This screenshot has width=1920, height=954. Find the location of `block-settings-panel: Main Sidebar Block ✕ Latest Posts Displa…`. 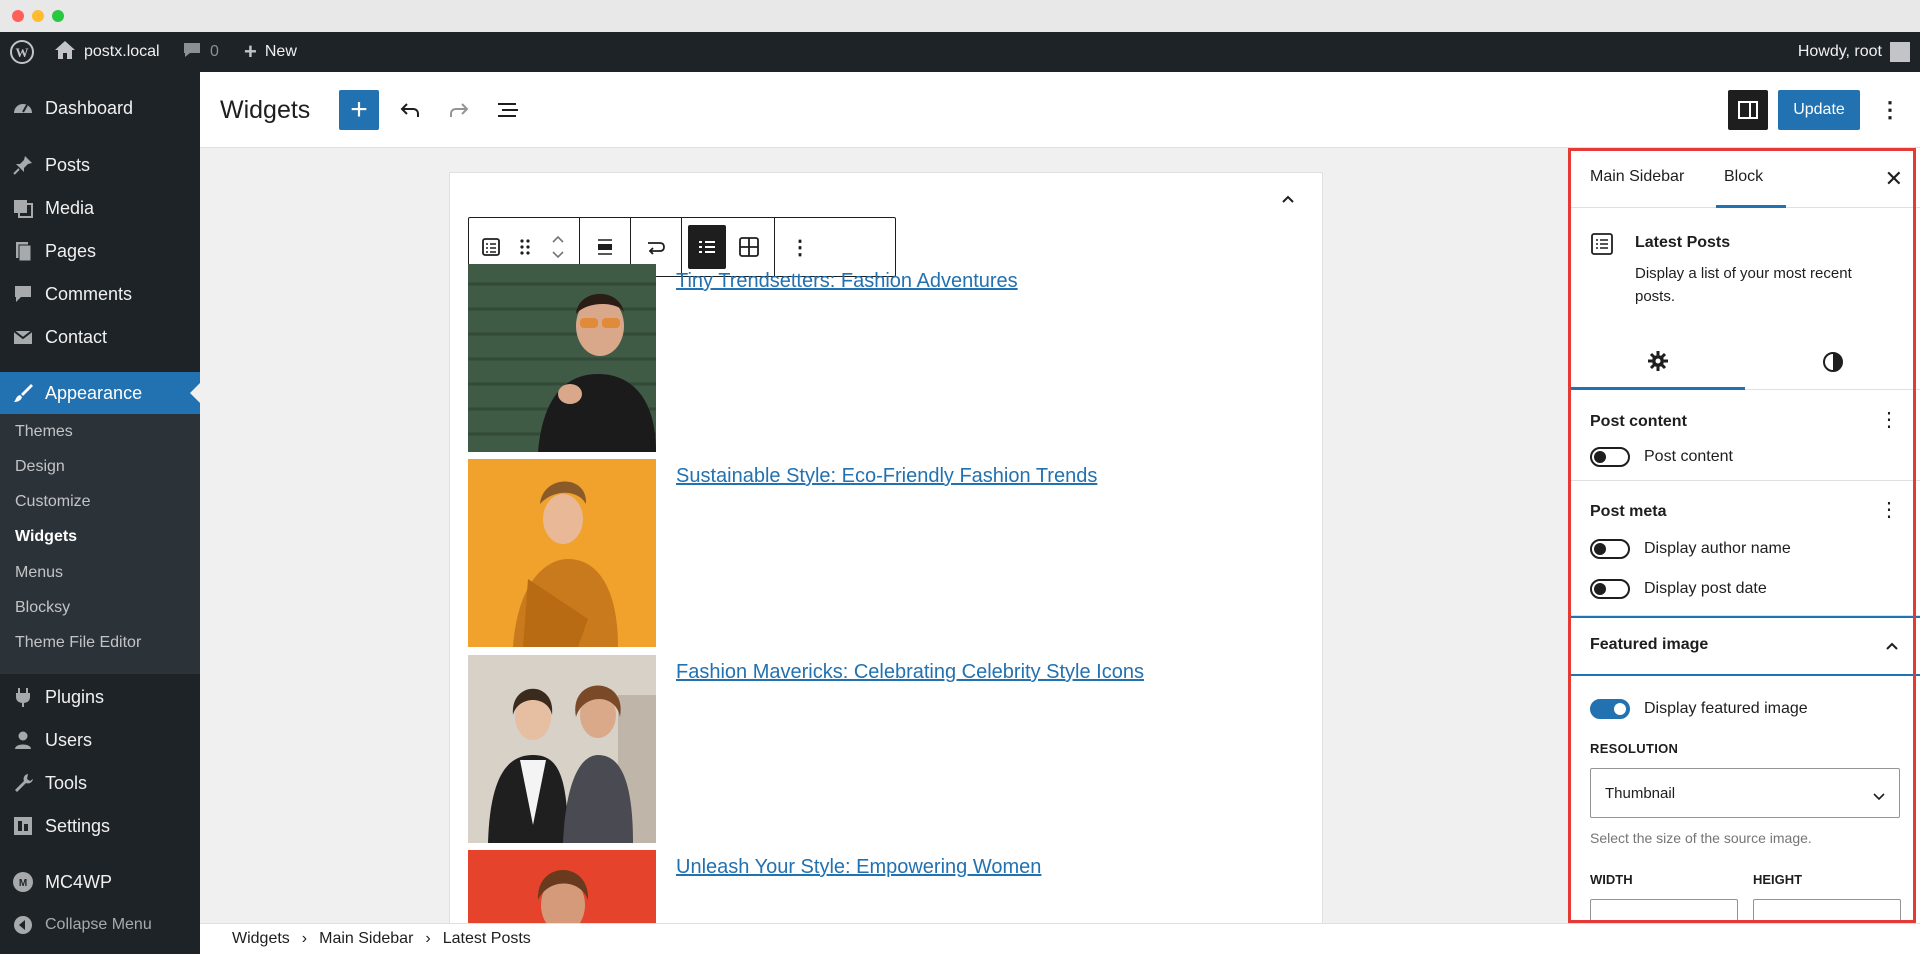

block-settings-panel: Main Sidebar Block ✕ Latest Posts Displa… is located at coordinates (1744, 535).